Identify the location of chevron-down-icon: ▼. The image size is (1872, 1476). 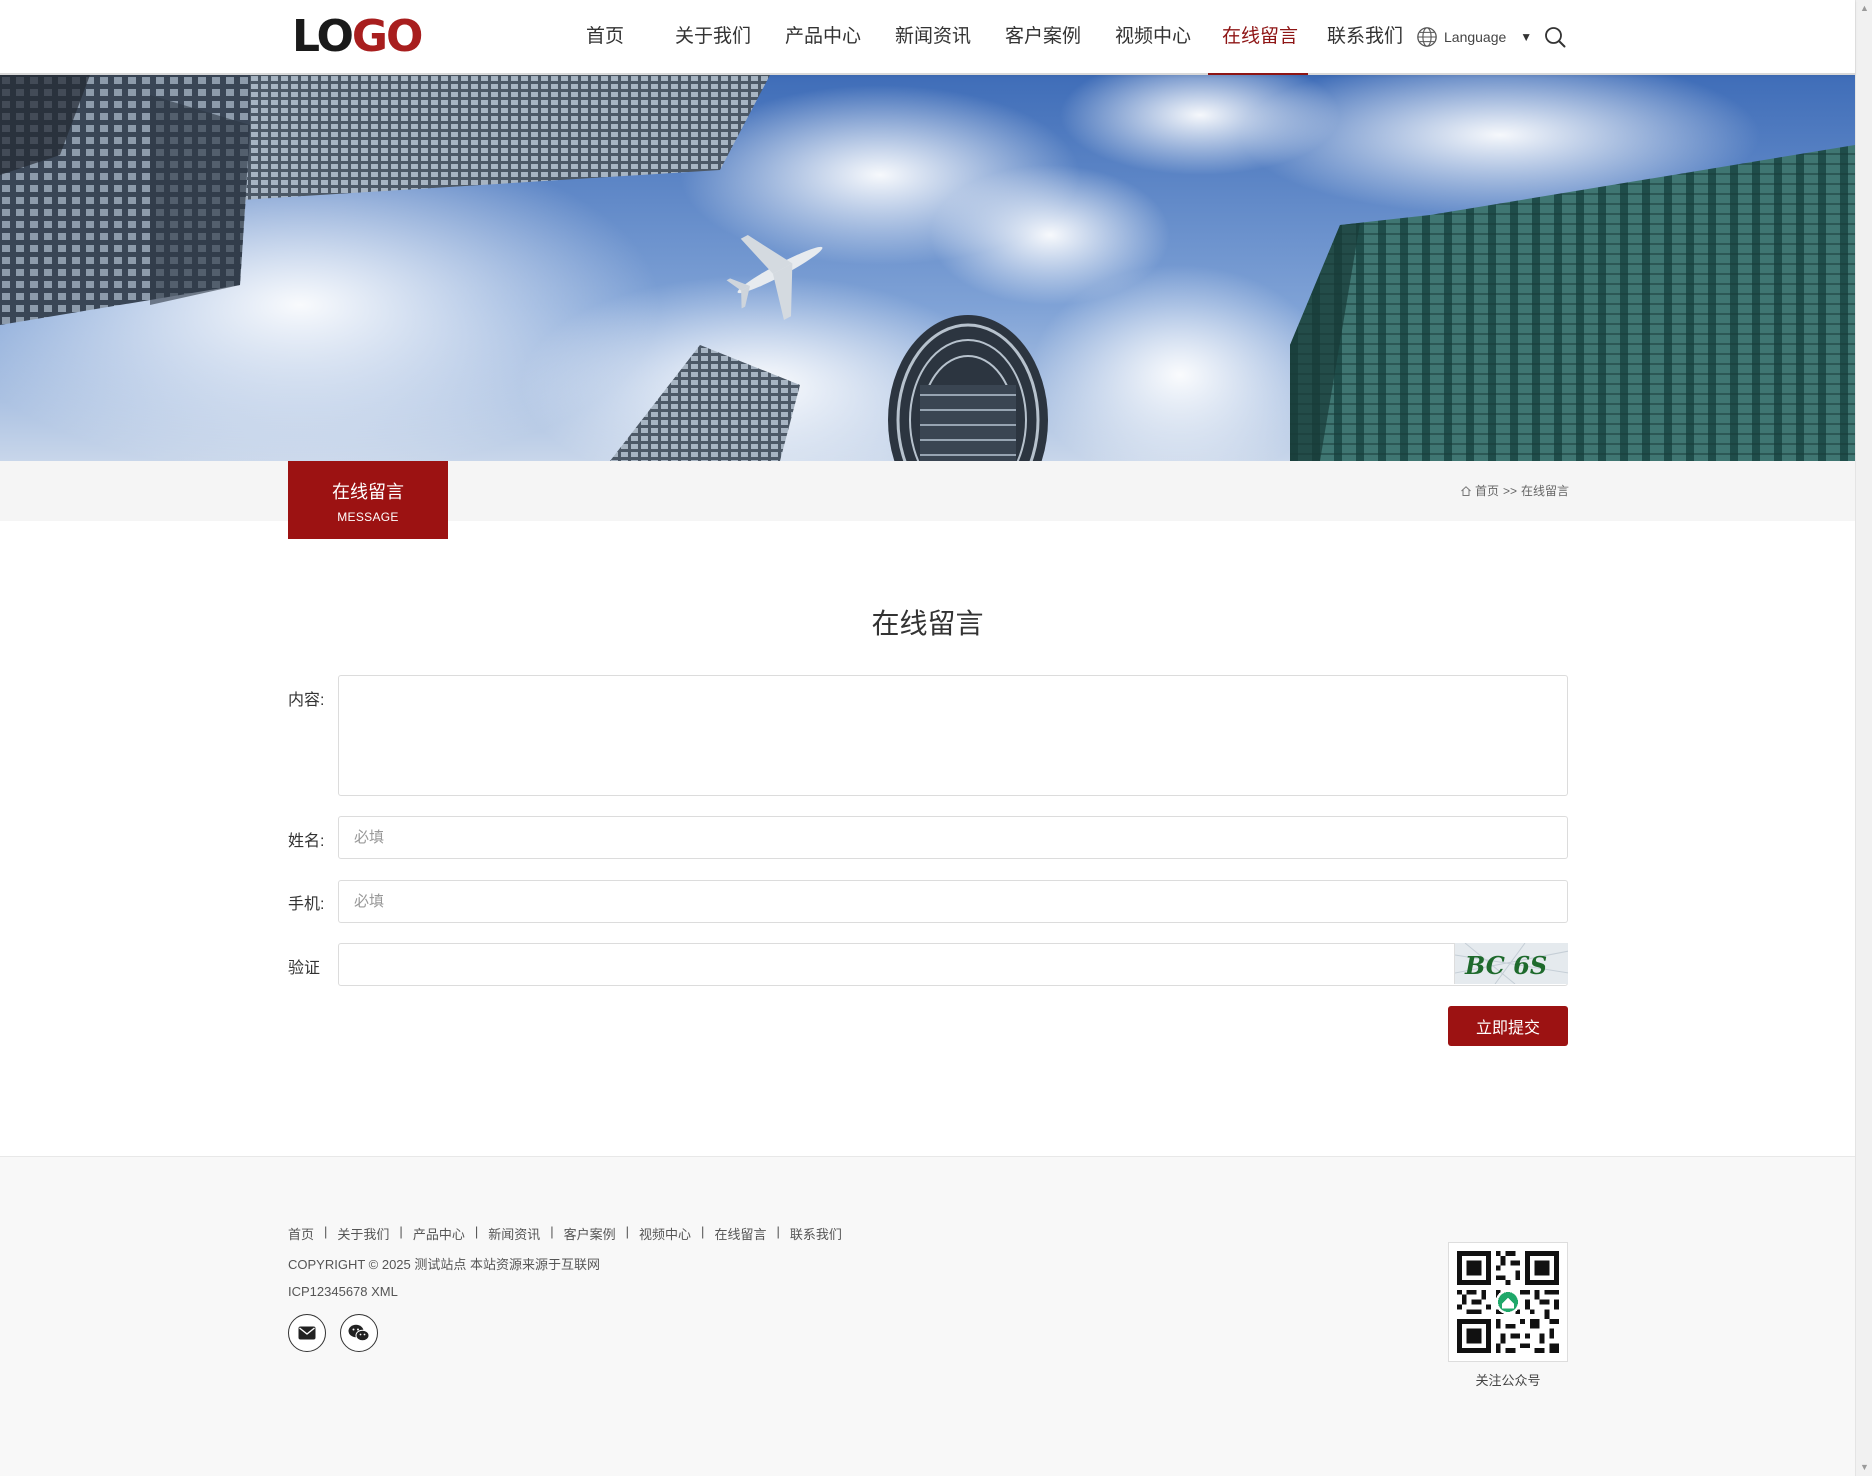
(1526, 37).